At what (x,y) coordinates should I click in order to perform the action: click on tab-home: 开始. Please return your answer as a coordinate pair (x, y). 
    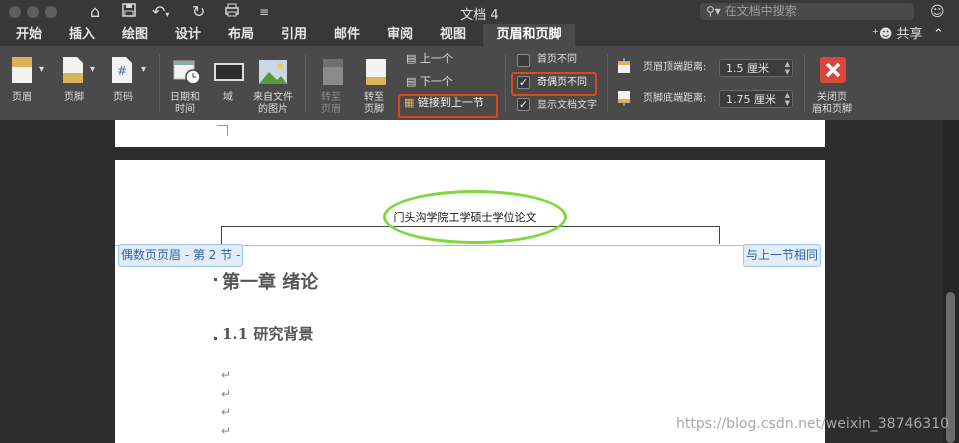
    Looking at the image, I should click on (29, 35).